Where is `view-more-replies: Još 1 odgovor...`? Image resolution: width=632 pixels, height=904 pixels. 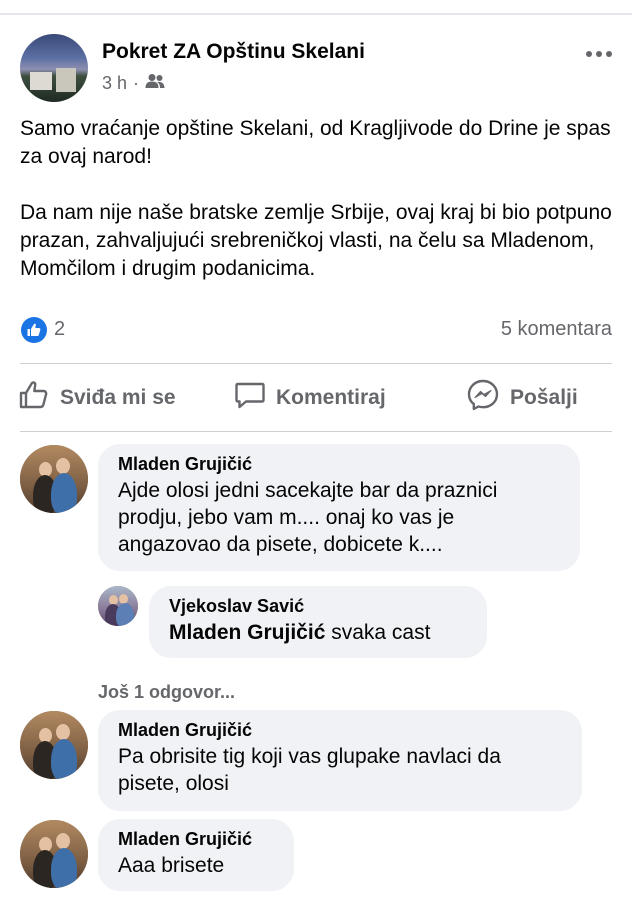
view-more-replies: Još 1 odgovor... is located at coordinates (166, 692).